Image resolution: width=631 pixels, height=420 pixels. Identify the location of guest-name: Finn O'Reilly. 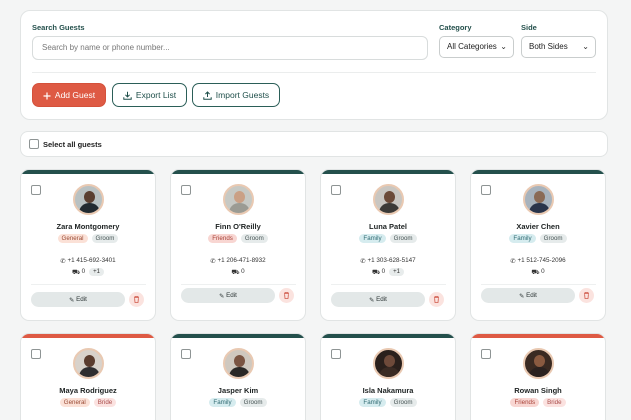
(238, 226).